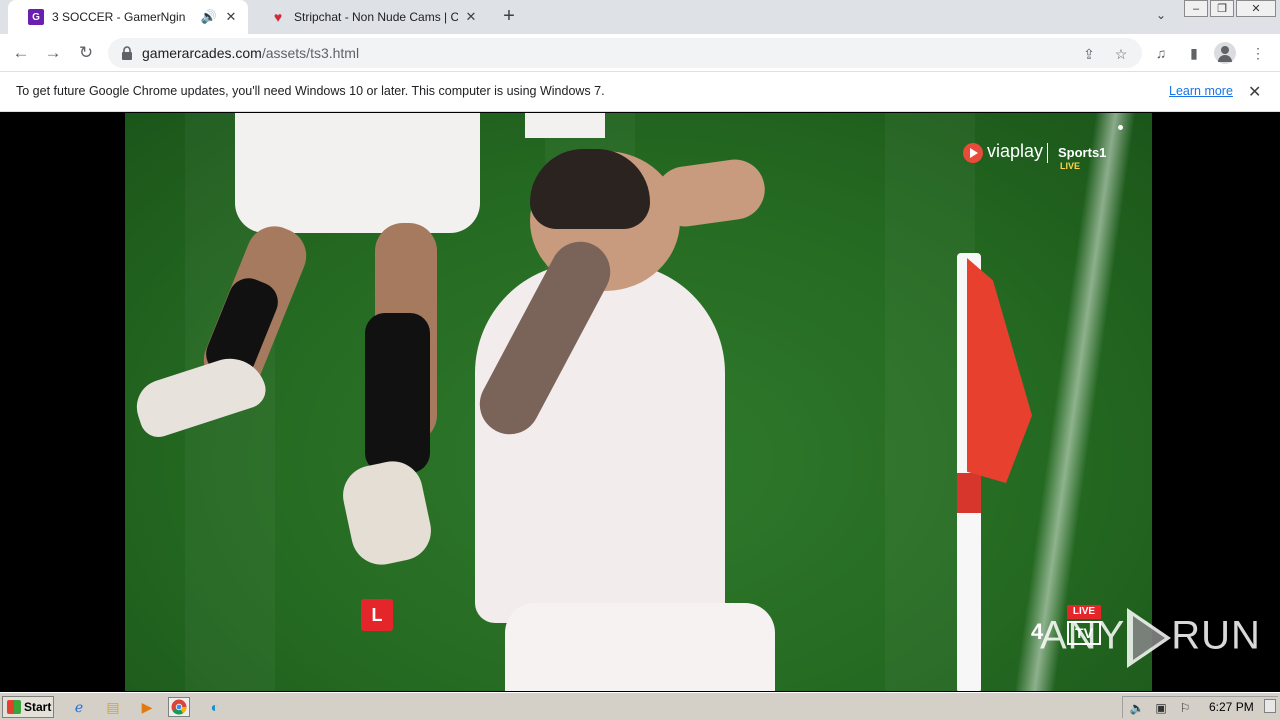 Image resolution: width=1280 pixels, height=720 pixels. Describe the element at coordinates (215, 707) in the screenshot. I see `edge-icon: ◐` at that location.